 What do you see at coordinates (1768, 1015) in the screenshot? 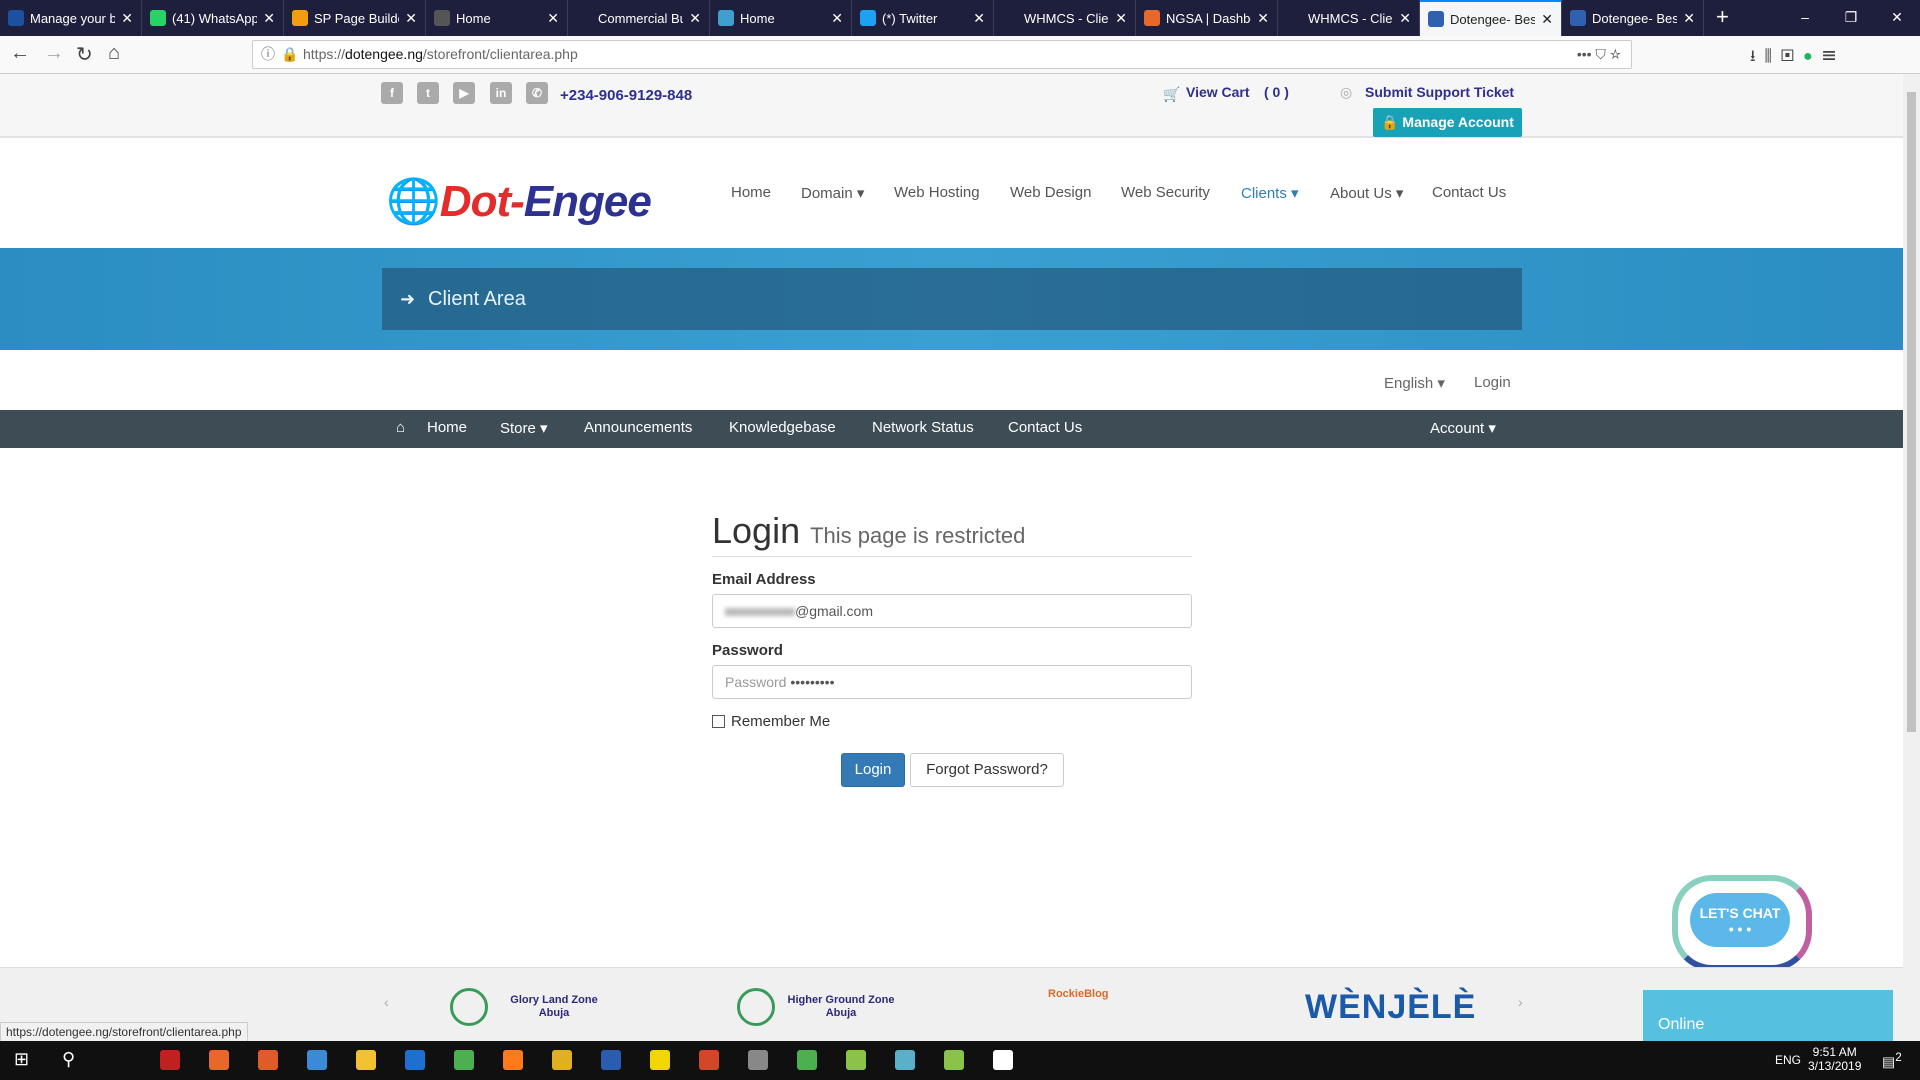
I see `chat-online-bar: Online` at bounding box center [1768, 1015].